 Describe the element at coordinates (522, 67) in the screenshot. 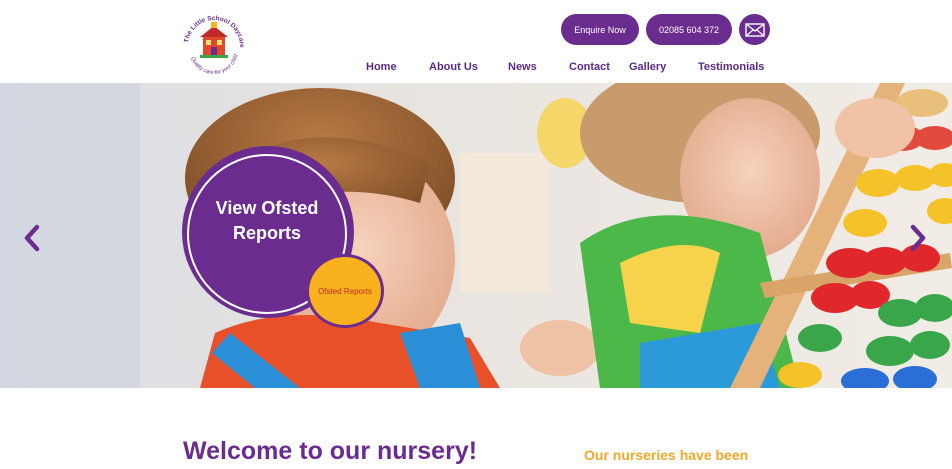

I see `nav-news: News` at that location.